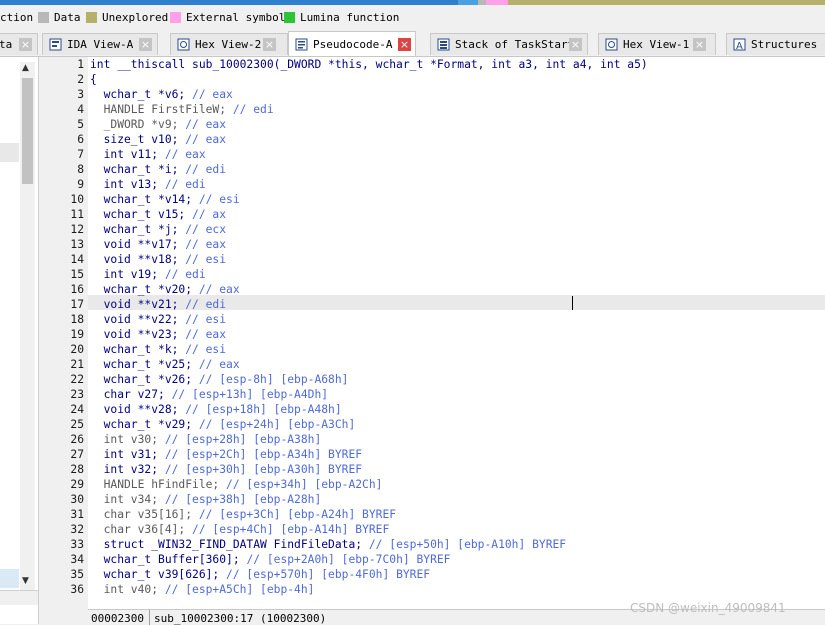 This screenshot has height=625, width=825. I want to click on status-location: sub_10002300:17 (10002300), so click(240, 618).